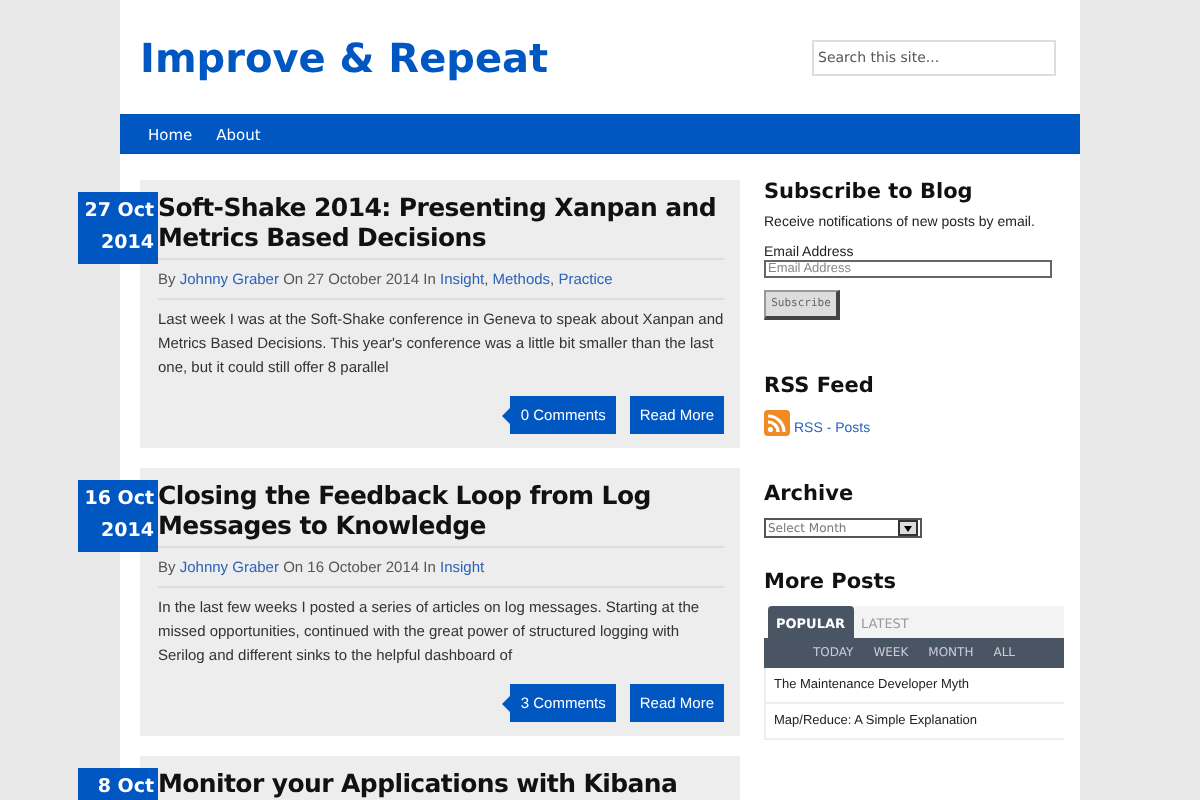  Describe the element at coordinates (441, 784) in the screenshot. I see `post-title: Monitor your Applications with Kibana` at that location.